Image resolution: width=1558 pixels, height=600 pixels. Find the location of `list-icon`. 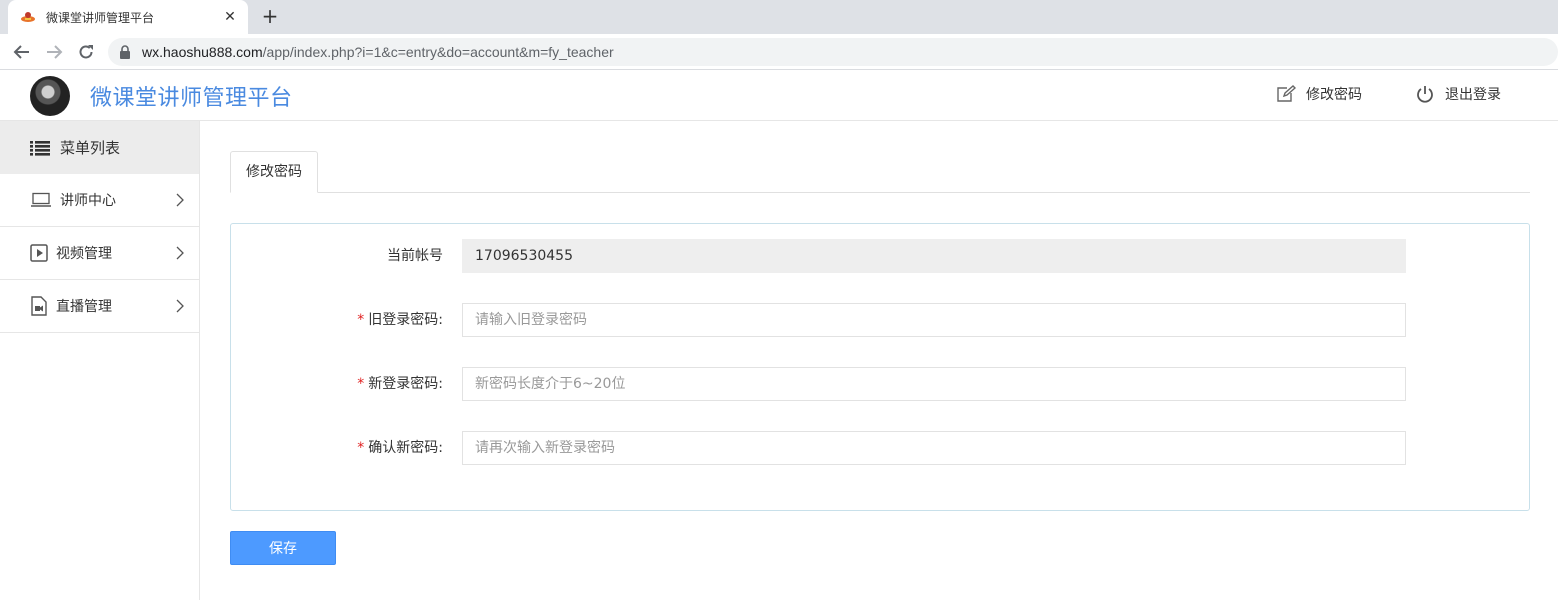

list-icon is located at coordinates (40, 148).